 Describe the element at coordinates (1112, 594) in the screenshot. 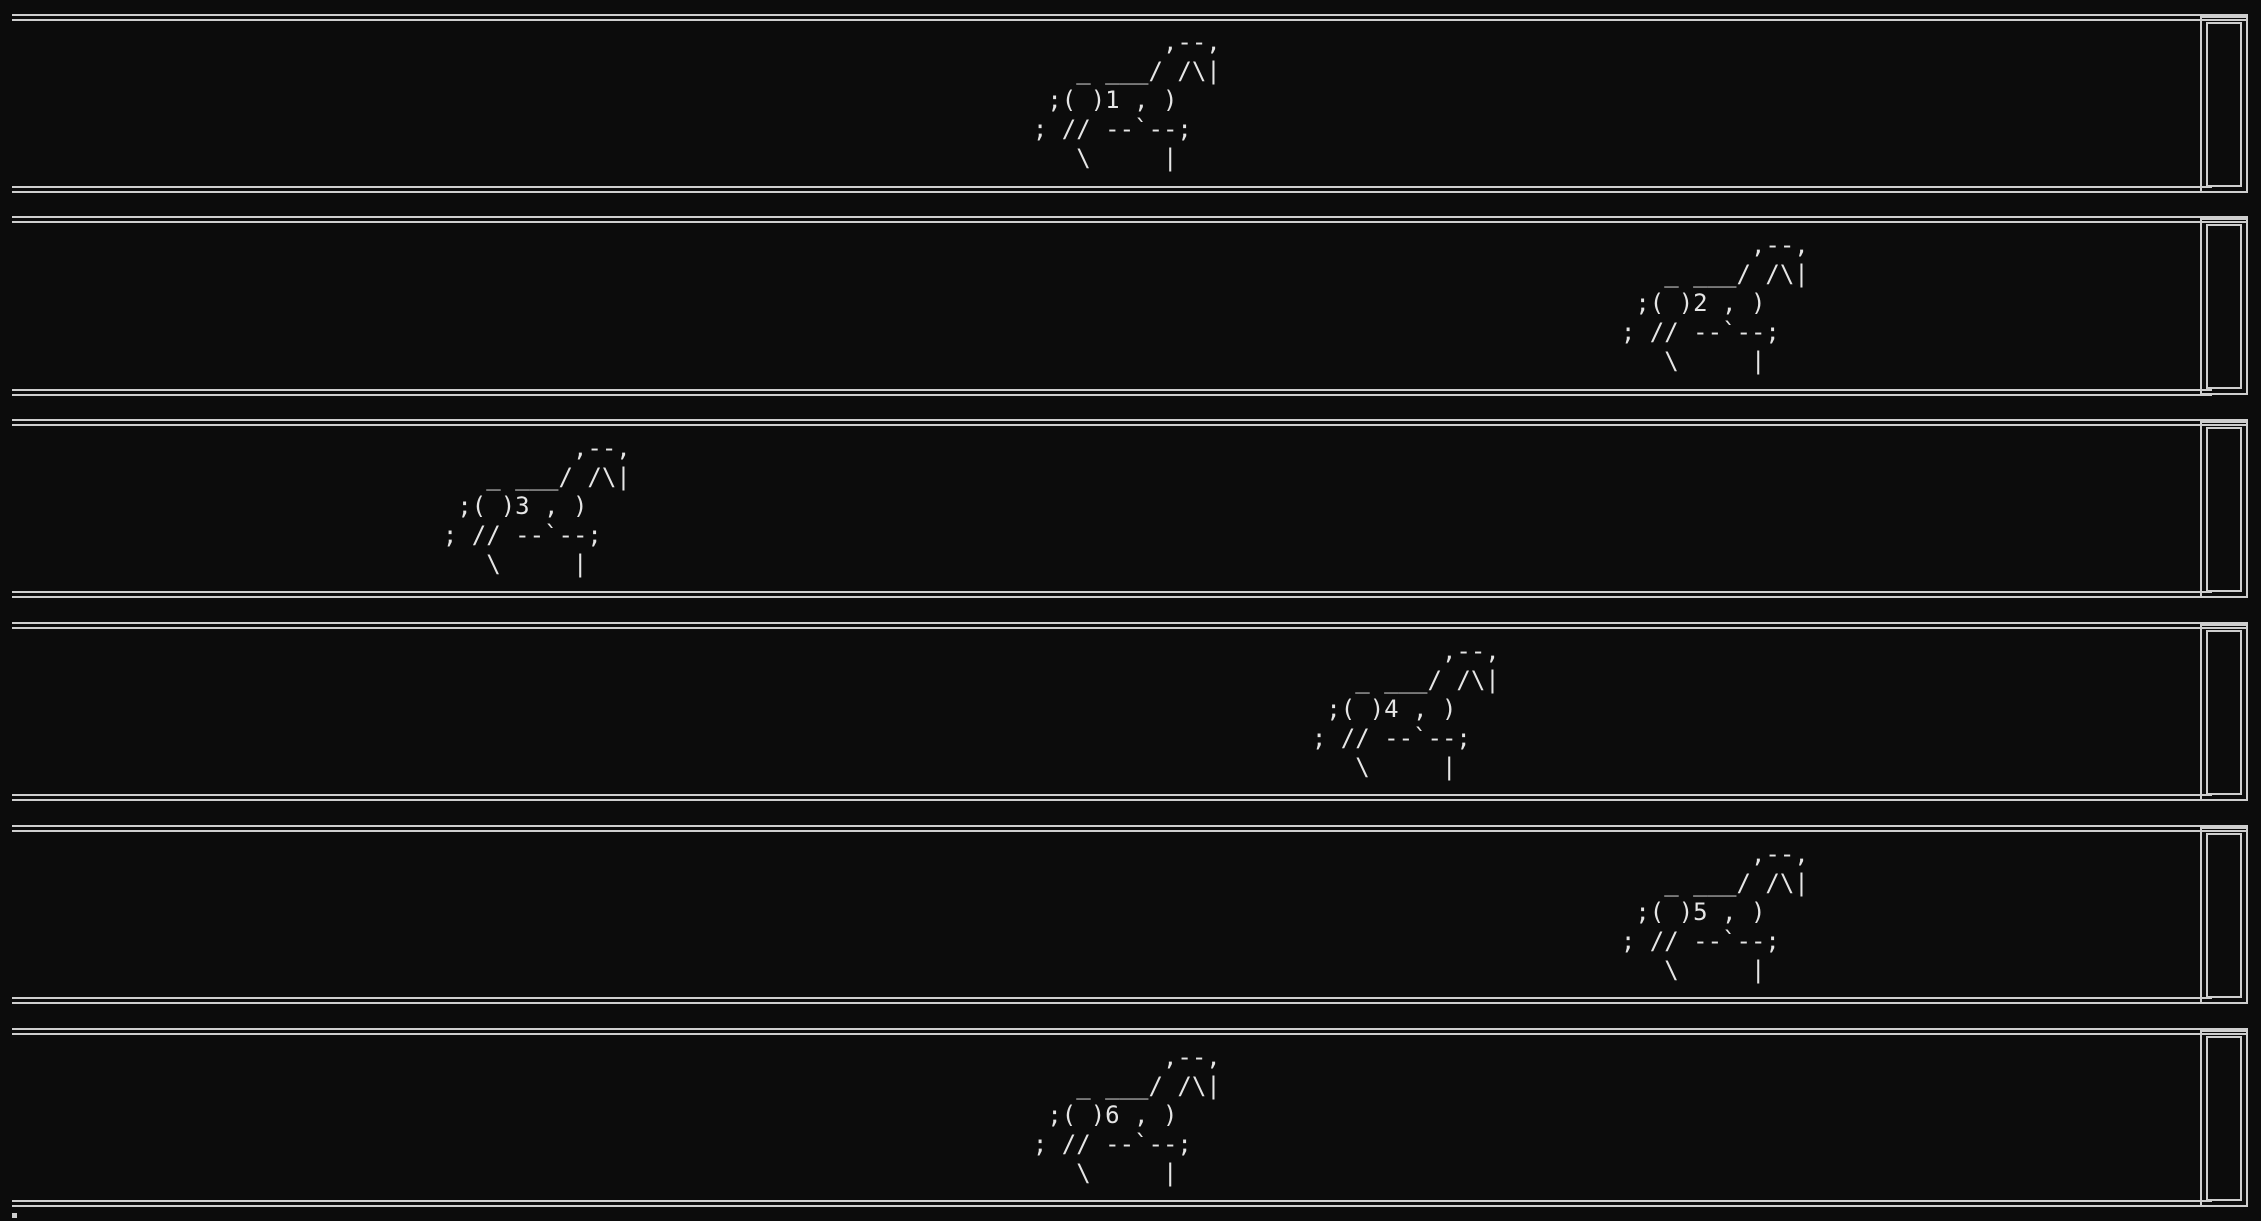

I see `lane-3-bottom-rail` at that location.